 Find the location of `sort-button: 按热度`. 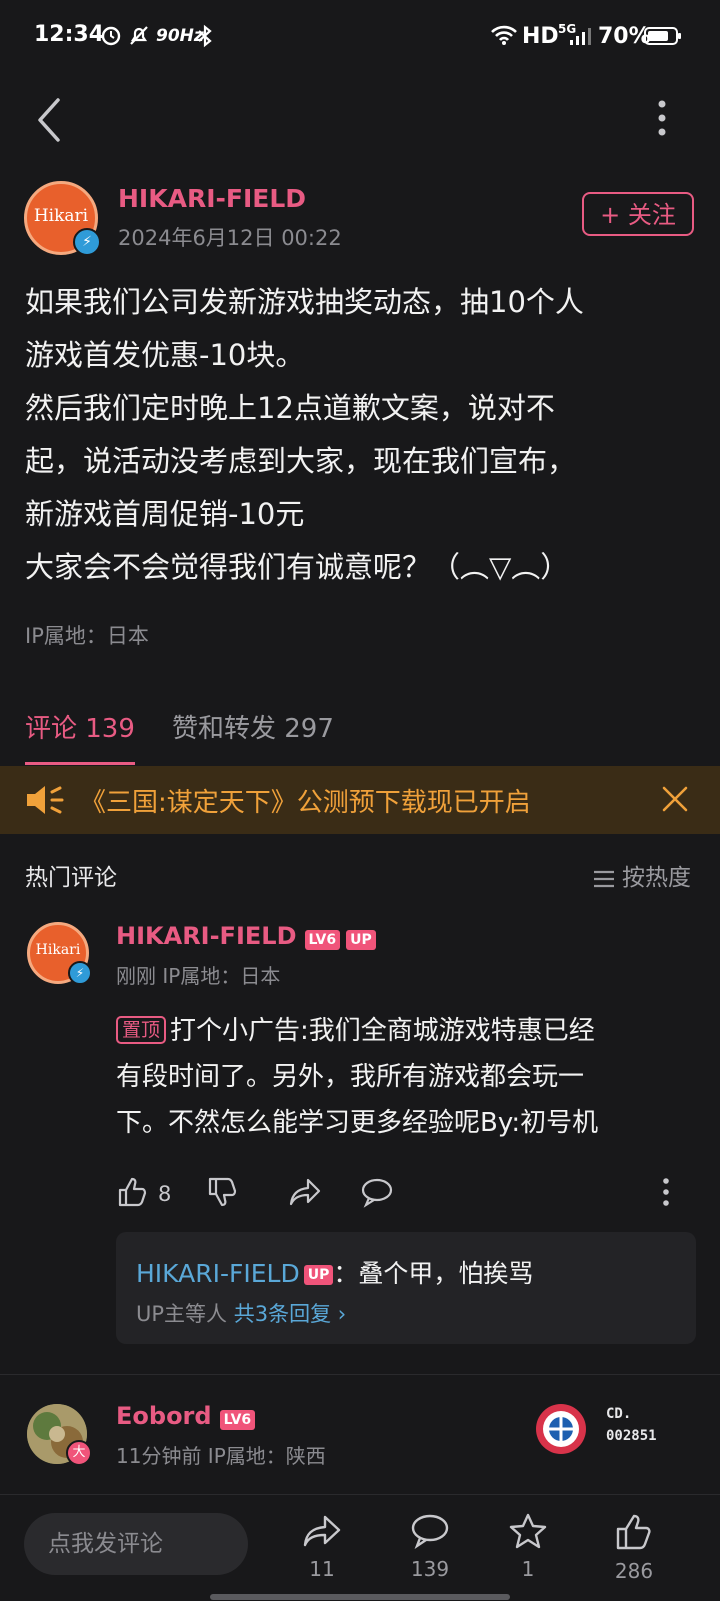

sort-button: 按热度 is located at coordinates (641, 875).